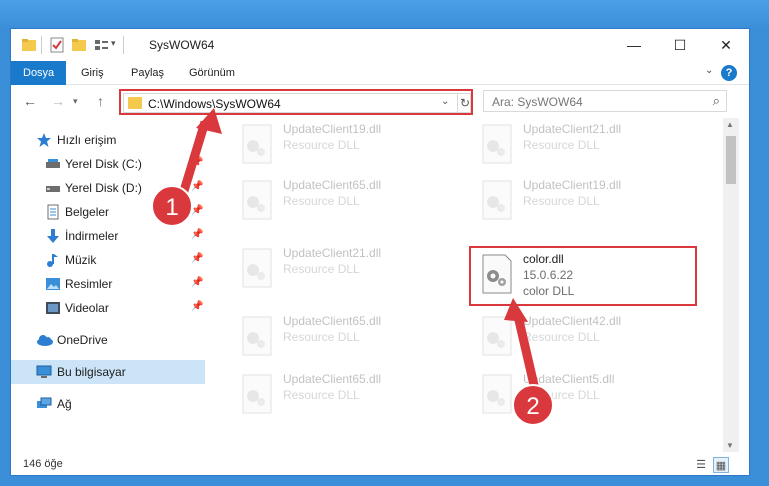 Image resolution: width=769 pixels, height=486 pixels. I want to click on sidebar-item-local-disk-c: Yerel Disk (C:) 📌, so click(108, 164).